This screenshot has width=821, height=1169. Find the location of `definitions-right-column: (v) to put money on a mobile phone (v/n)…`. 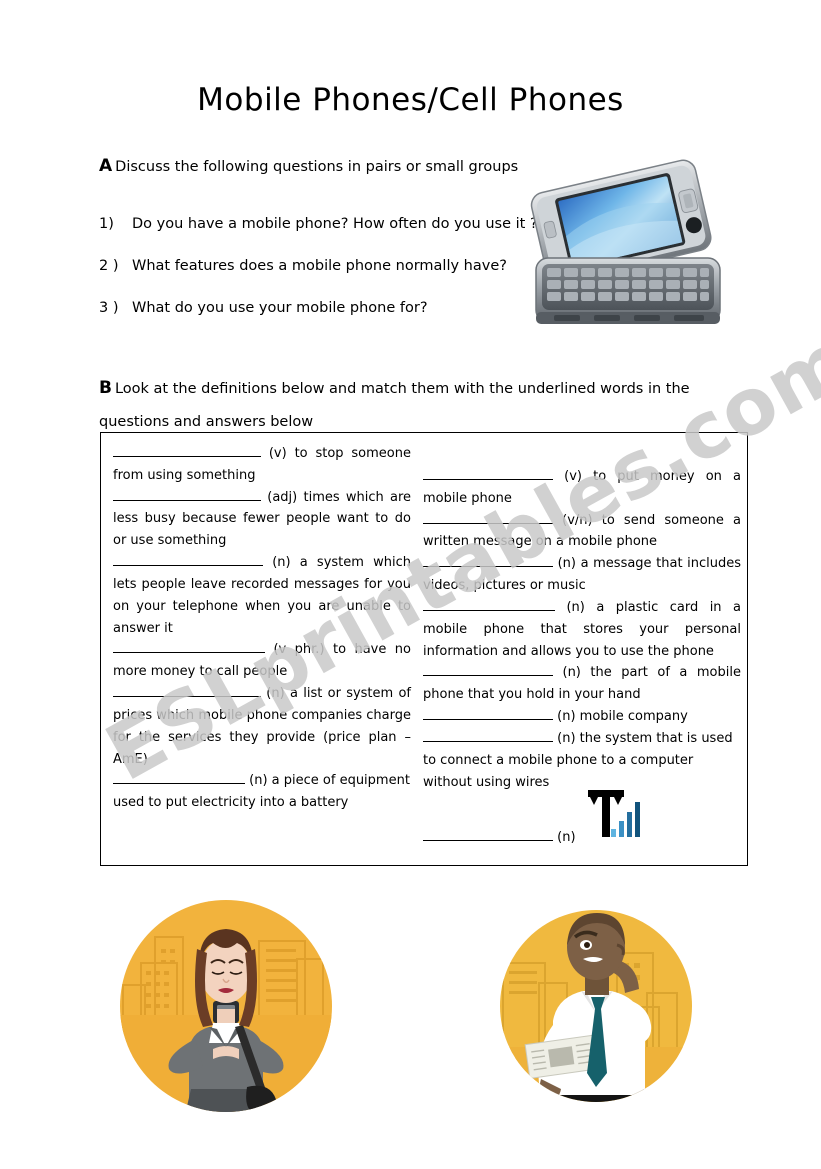

definitions-right-column: (v) to put money on a mobile phone (v/n)… is located at coordinates (582, 629).